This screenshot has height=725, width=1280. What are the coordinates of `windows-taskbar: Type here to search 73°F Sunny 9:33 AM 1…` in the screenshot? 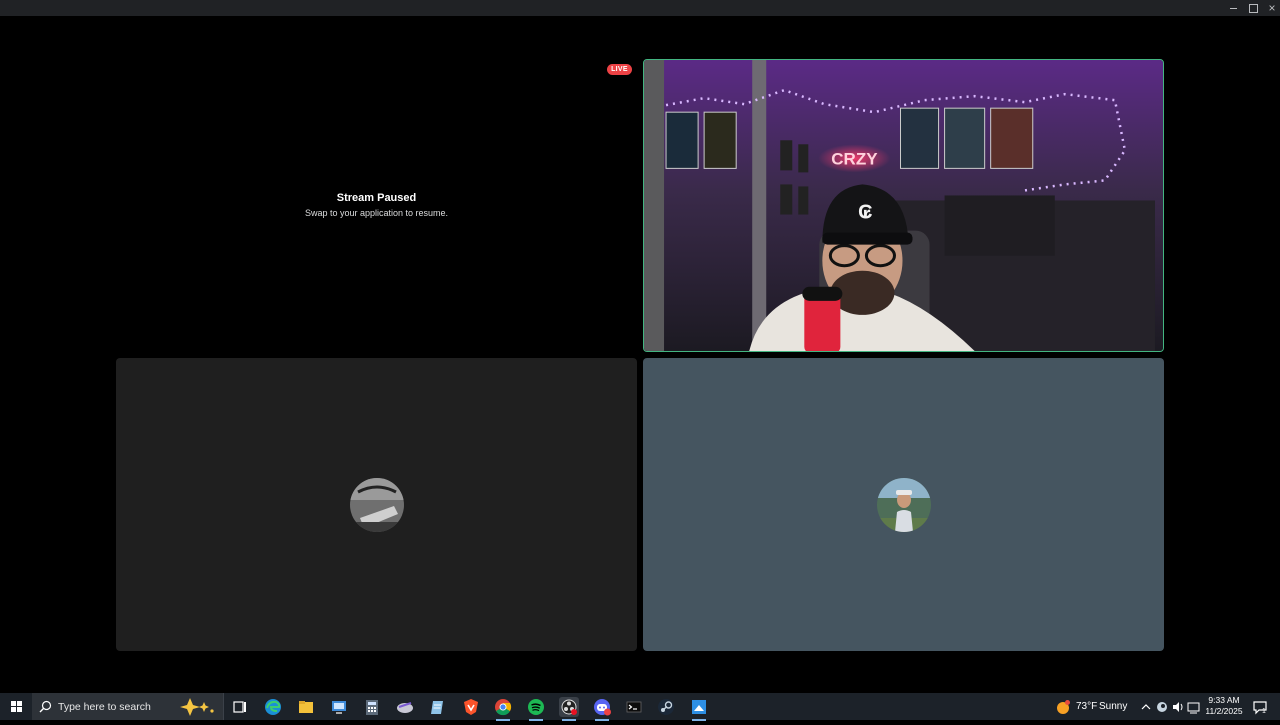 It's located at (640, 707).